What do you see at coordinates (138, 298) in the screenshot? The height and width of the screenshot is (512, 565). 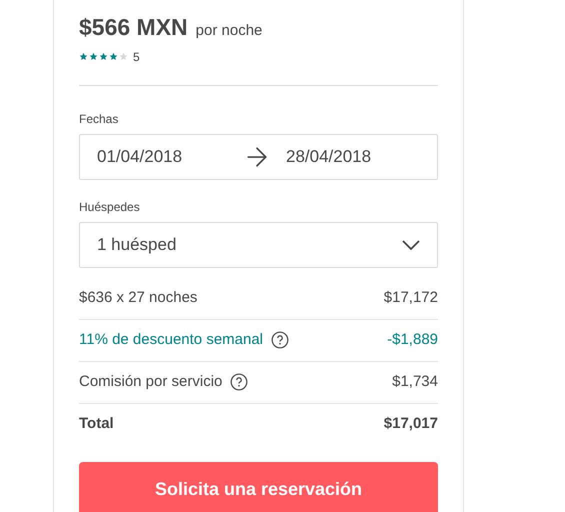 I see `line-item-label: $636 x 27 noches` at bounding box center [138, 298].